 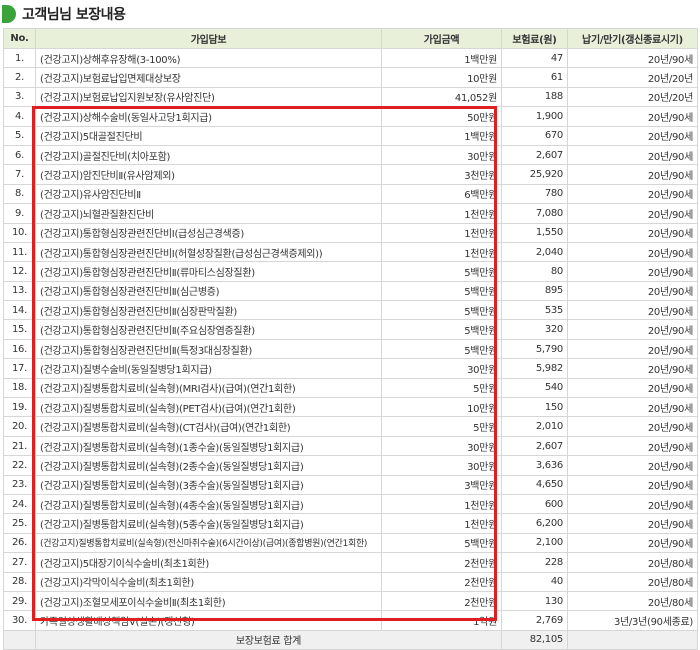 I want to click on premium: 1,900, so click(x=534, y=116).